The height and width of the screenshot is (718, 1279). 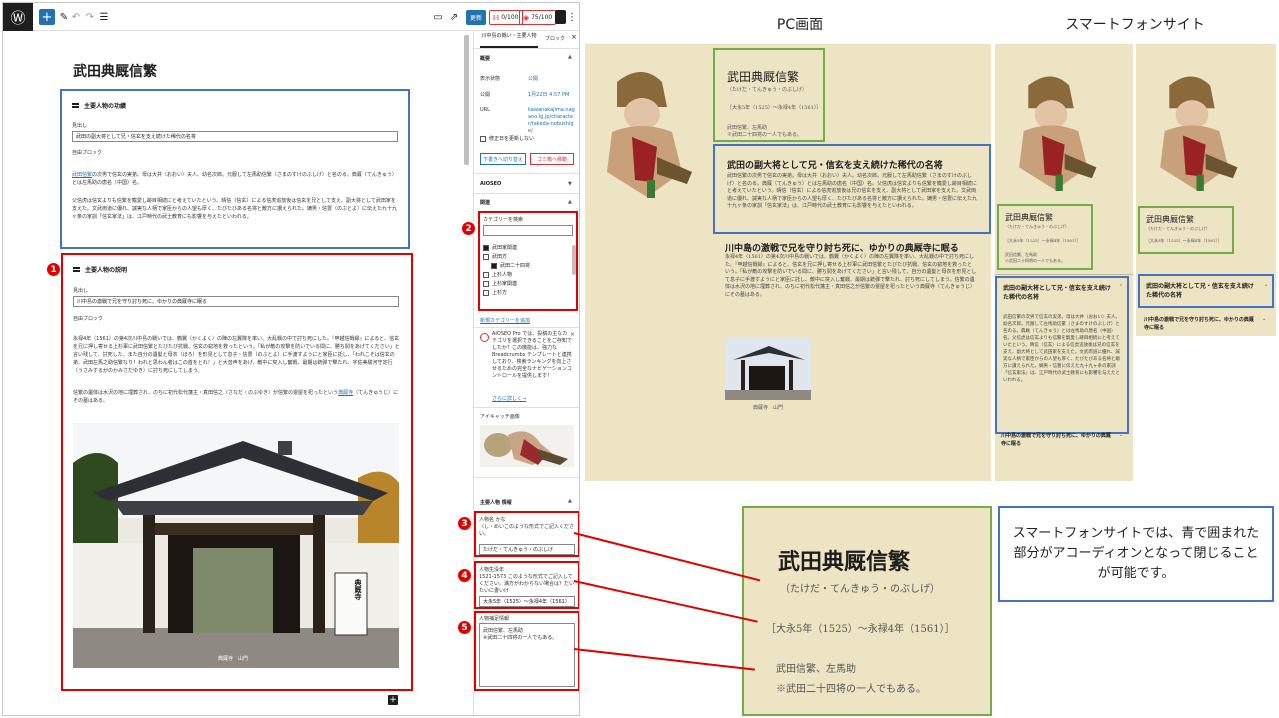 I want to click on temple-gate-image, so click(x=236, y=545).